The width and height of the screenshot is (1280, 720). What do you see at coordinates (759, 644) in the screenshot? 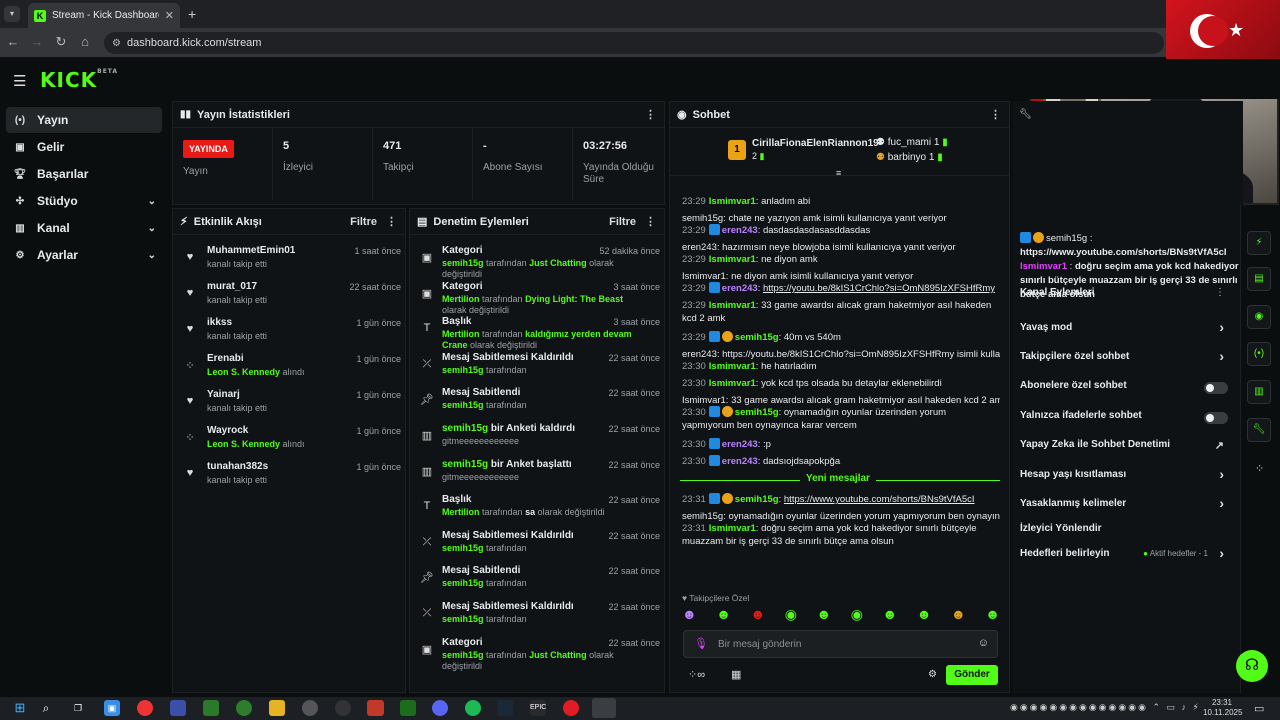
I see `chat-input: Bir mesaj gönderin` at bounding box center [759, 644].